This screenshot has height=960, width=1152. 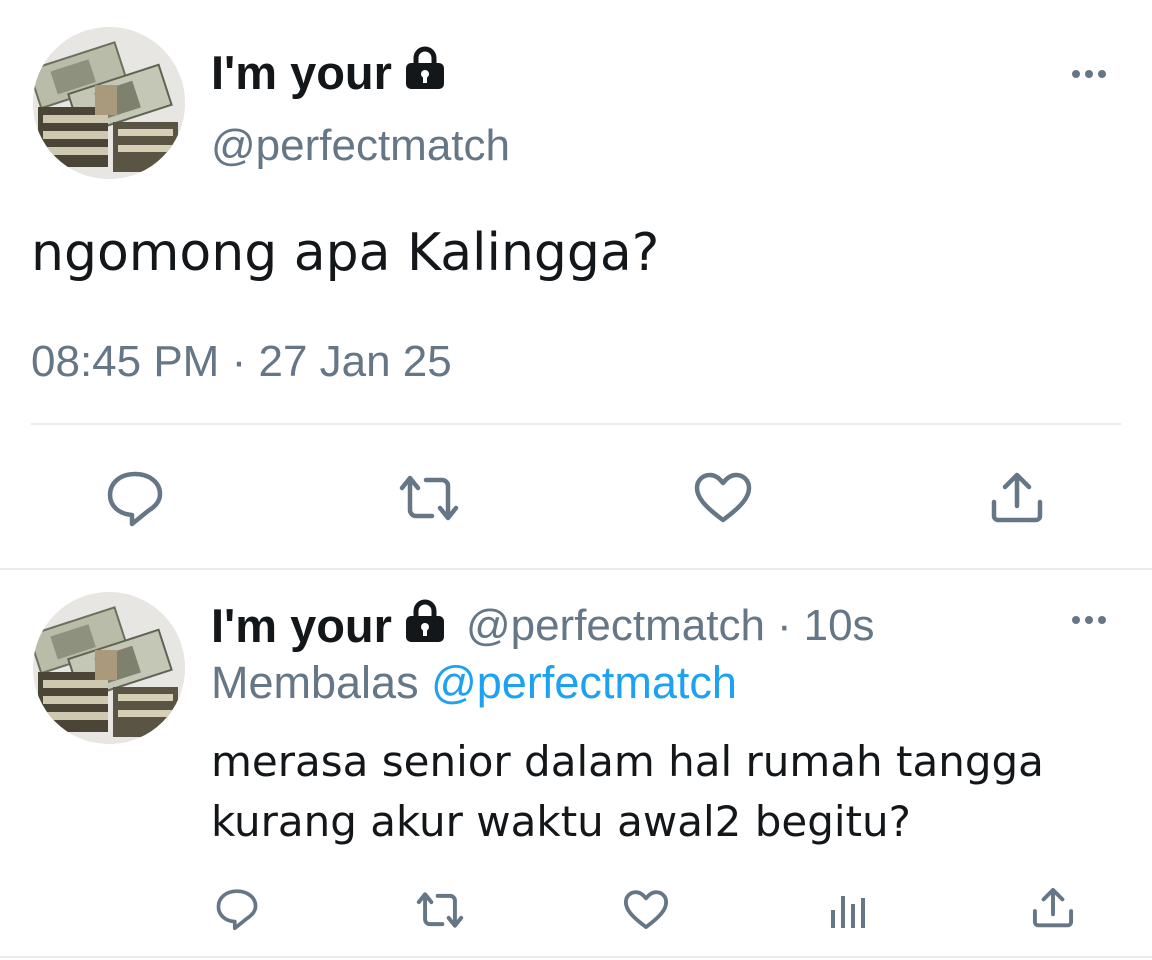 What do you see at coordinates (301, 625) in the screenshot?
I see `reply-display-name: I'm your` at bounding box center [301, 625].